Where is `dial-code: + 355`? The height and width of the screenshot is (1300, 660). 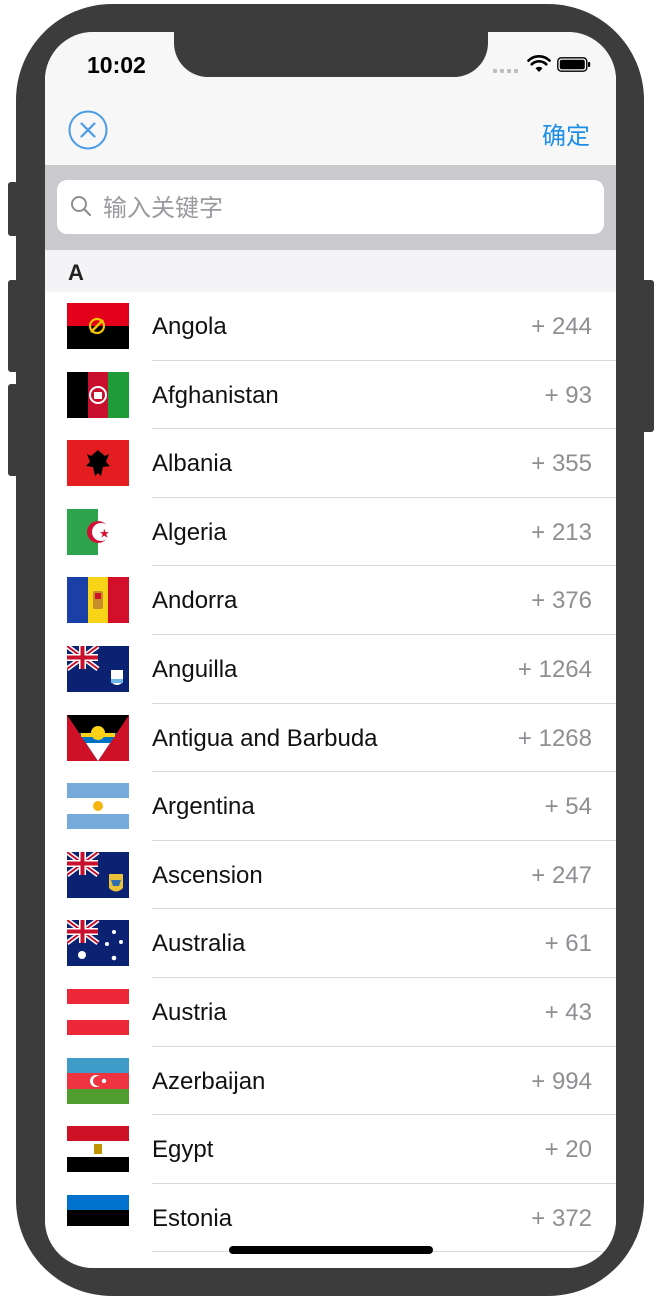
dial-code: + 355 is located at coordinates (561, 464).